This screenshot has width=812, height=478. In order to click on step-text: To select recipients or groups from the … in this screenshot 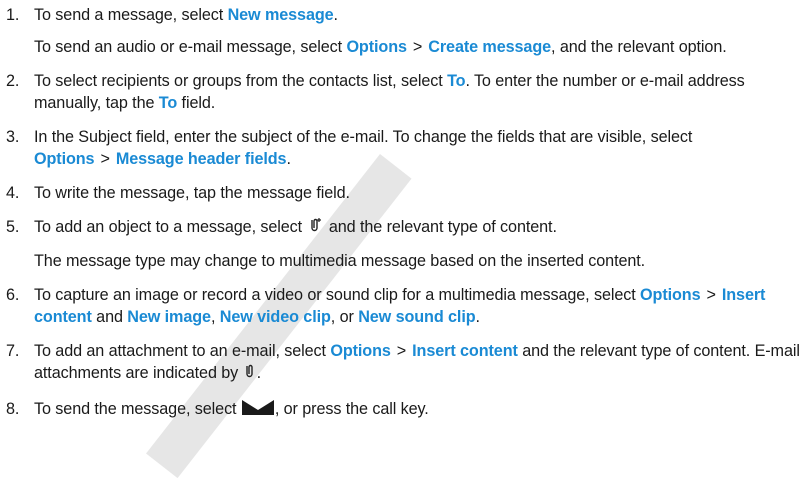, I will do `click(241, 81)`.